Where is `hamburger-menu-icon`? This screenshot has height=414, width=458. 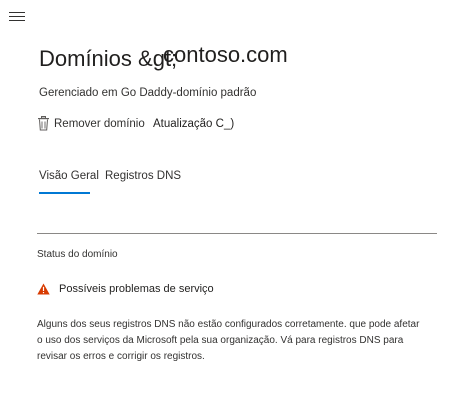
hamburger-menu-icon is located at coordinates (17, 18).